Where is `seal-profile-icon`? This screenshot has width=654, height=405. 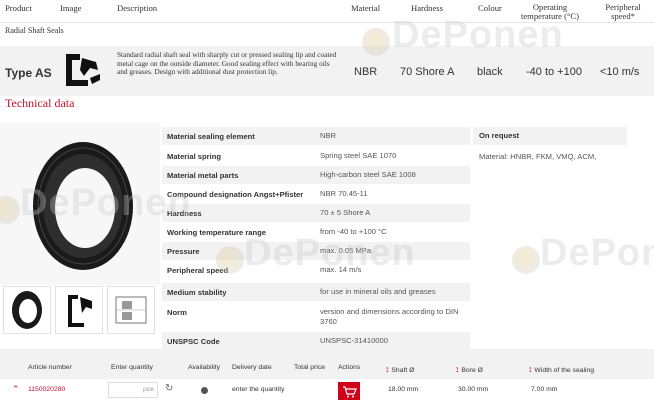 seal-profile-icon is located at coordinates (83, 70).